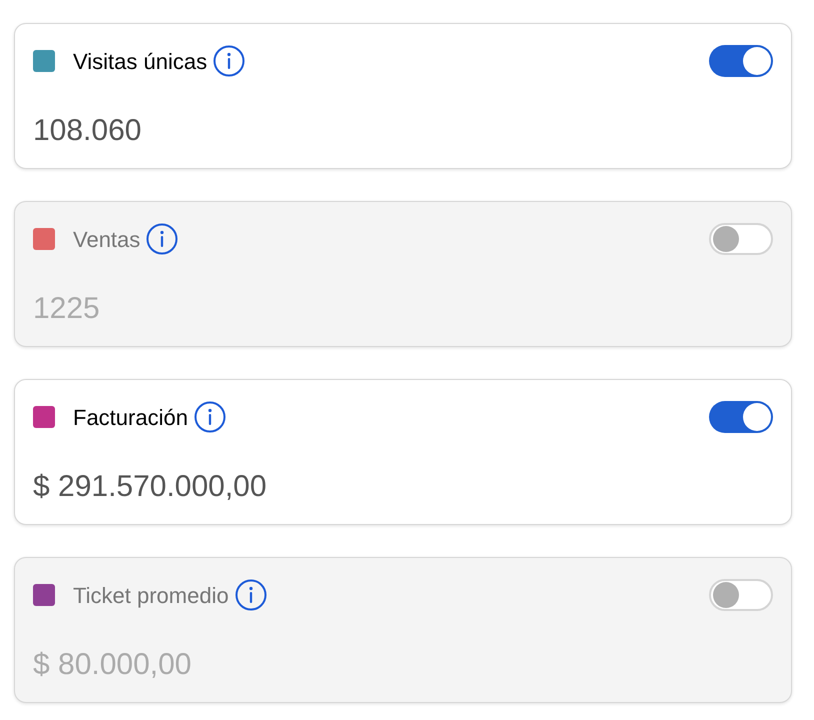  Describe the element at coordinates (87, 131) in the screenshot. I see `metric-value: 108.060` at that location.